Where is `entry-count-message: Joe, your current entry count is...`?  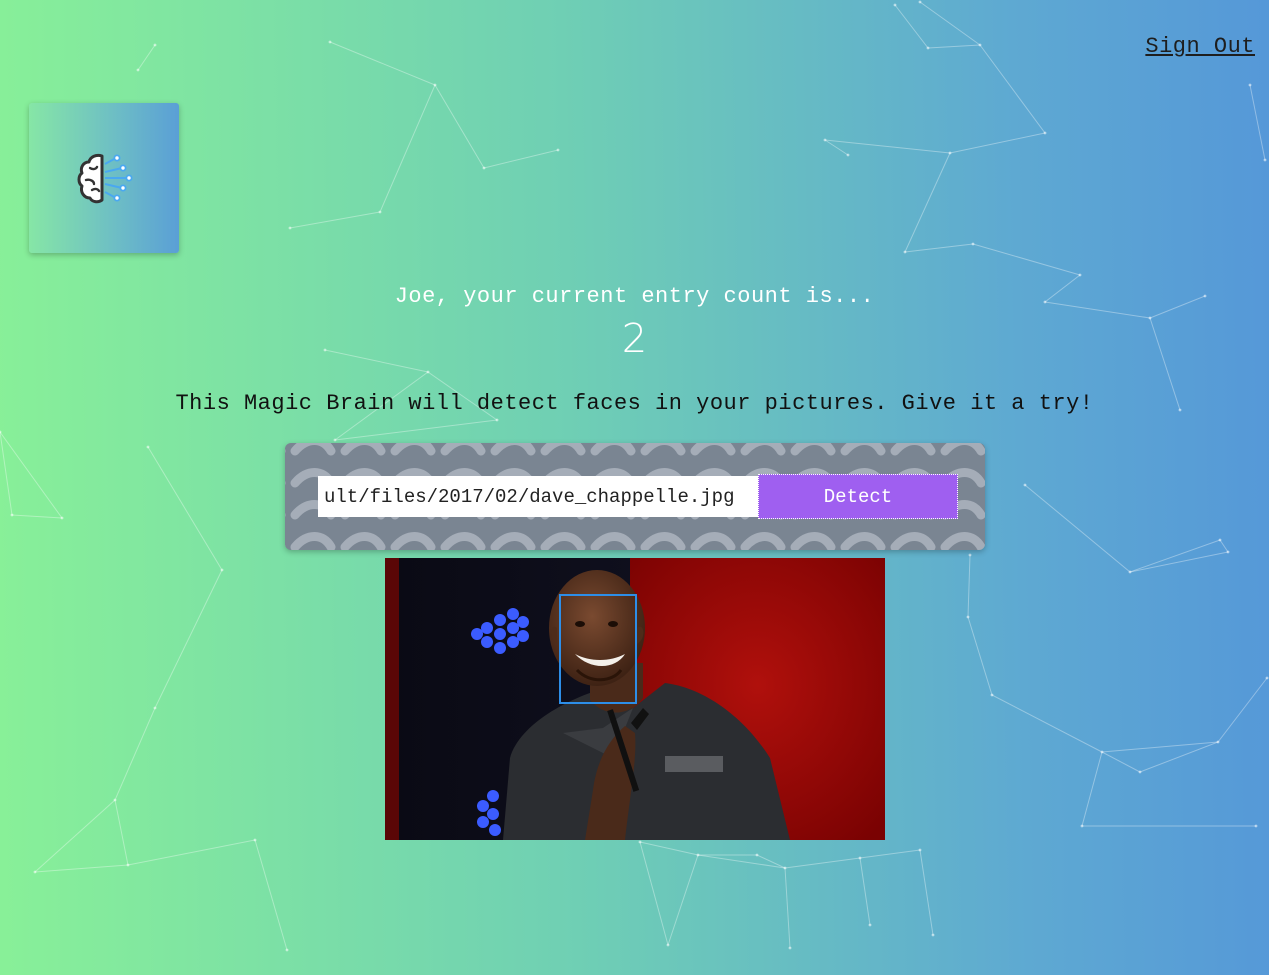
entry-count-message: Joe, your current entry count is... is located at coordinates (634, 296).